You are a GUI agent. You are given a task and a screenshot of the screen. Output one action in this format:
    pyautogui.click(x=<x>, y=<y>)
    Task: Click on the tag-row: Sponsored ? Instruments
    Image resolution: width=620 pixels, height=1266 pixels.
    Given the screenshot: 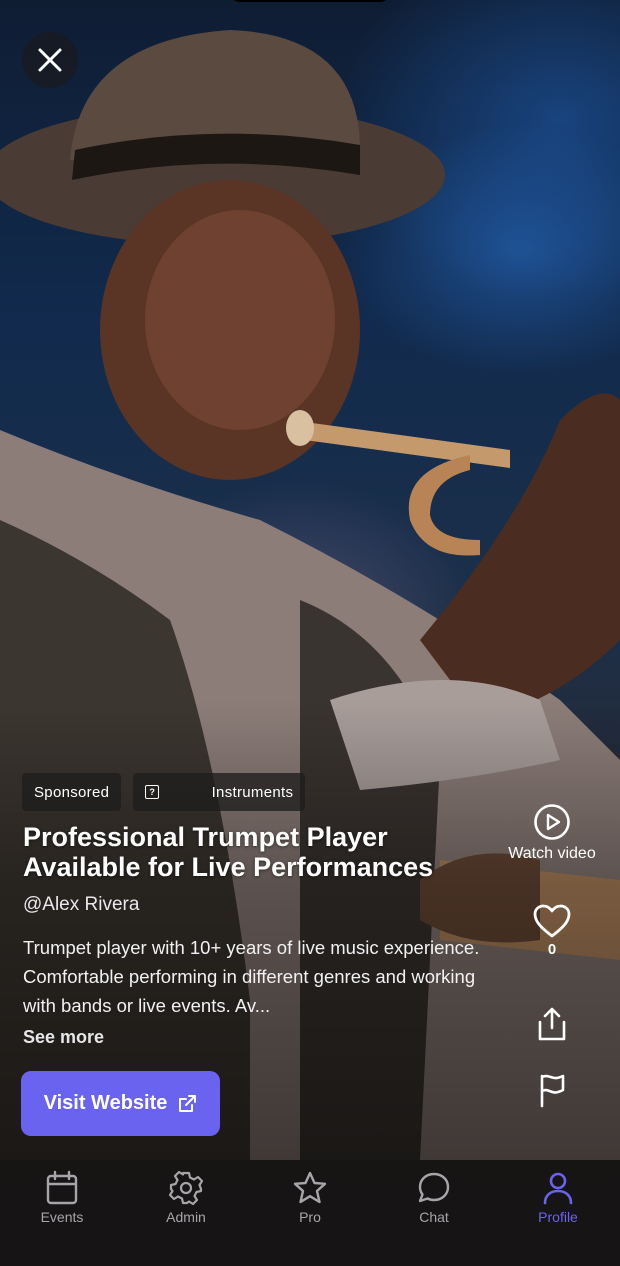 What is the action you would take?
    pyautogui.click(x=164, y=792)
    